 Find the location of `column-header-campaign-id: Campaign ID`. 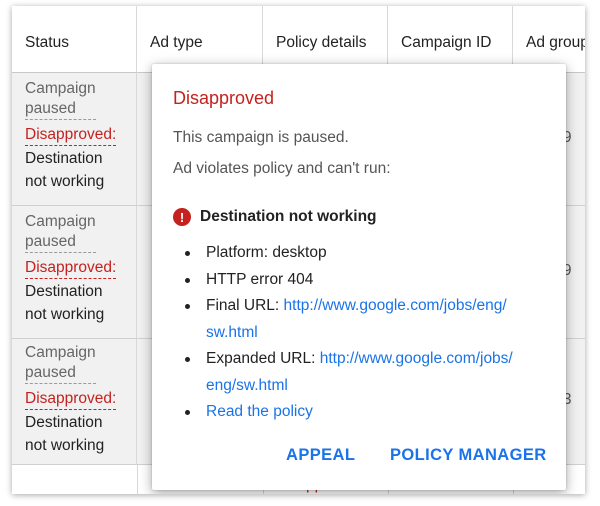

column-header-campaign-id: Campaign ID is located at coordinates (450, 39).